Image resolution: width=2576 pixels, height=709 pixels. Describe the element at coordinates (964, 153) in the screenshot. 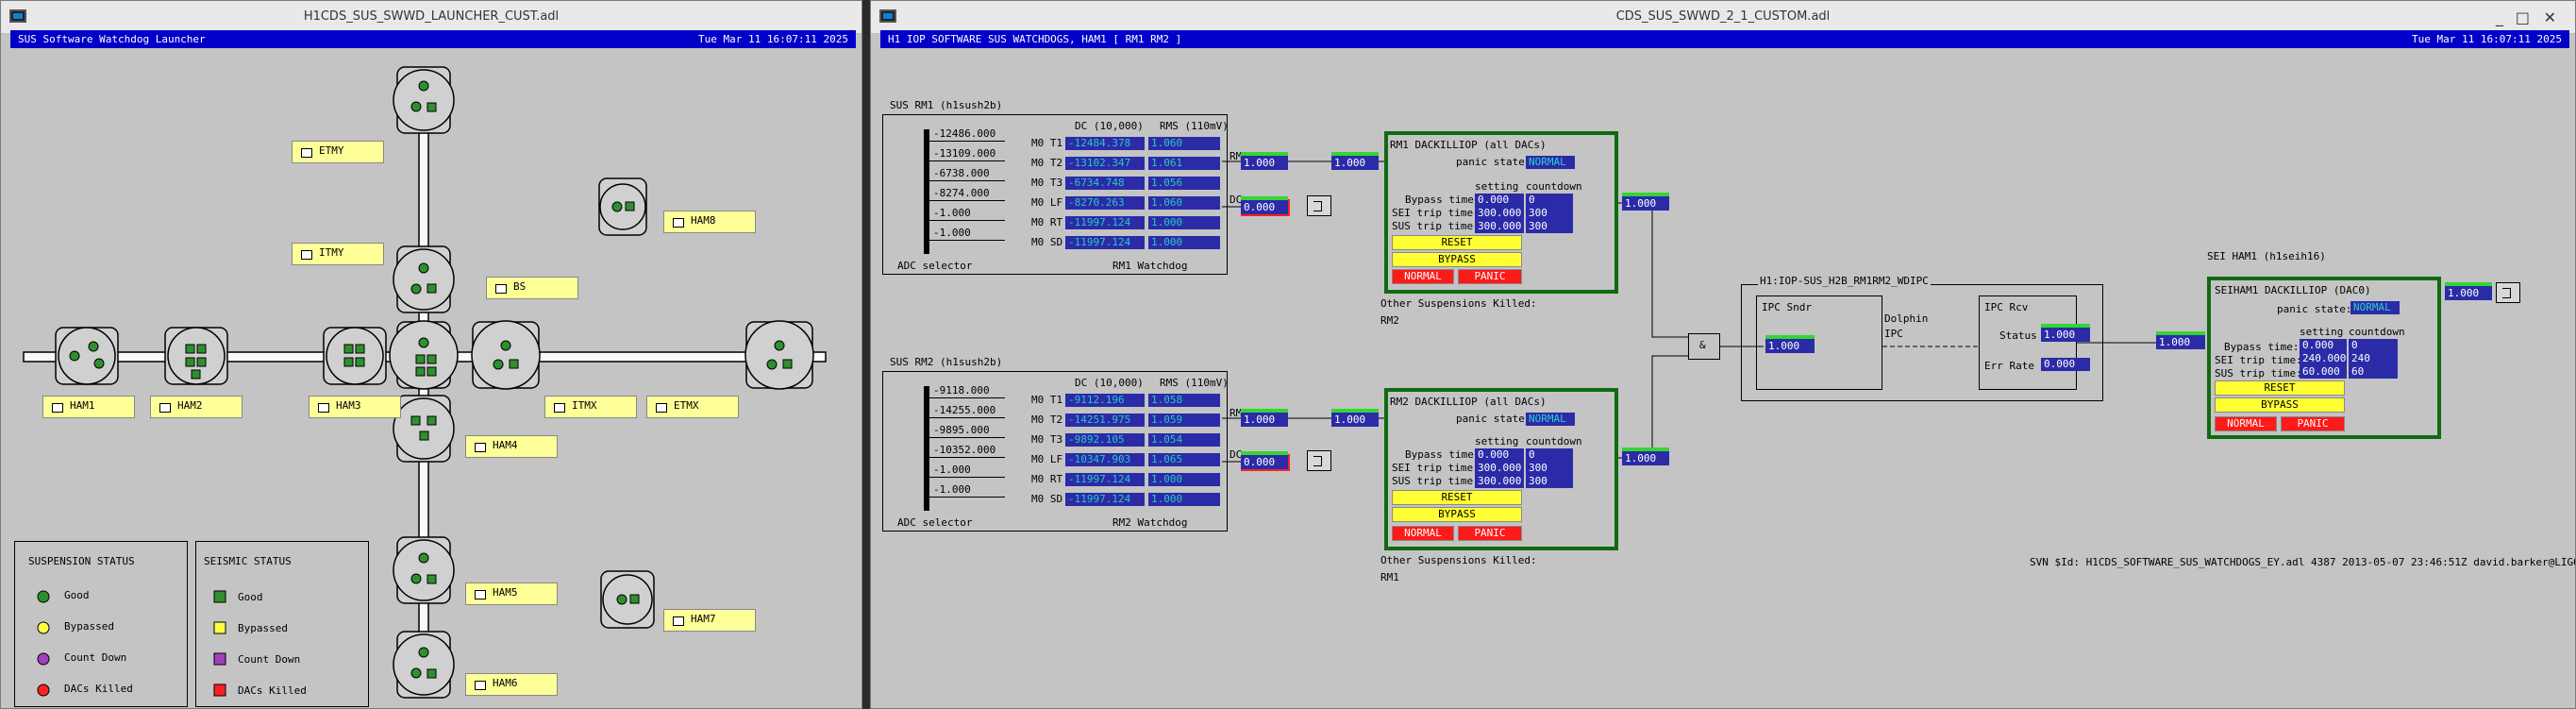

I see `adc-value: -13109.000` at that location.